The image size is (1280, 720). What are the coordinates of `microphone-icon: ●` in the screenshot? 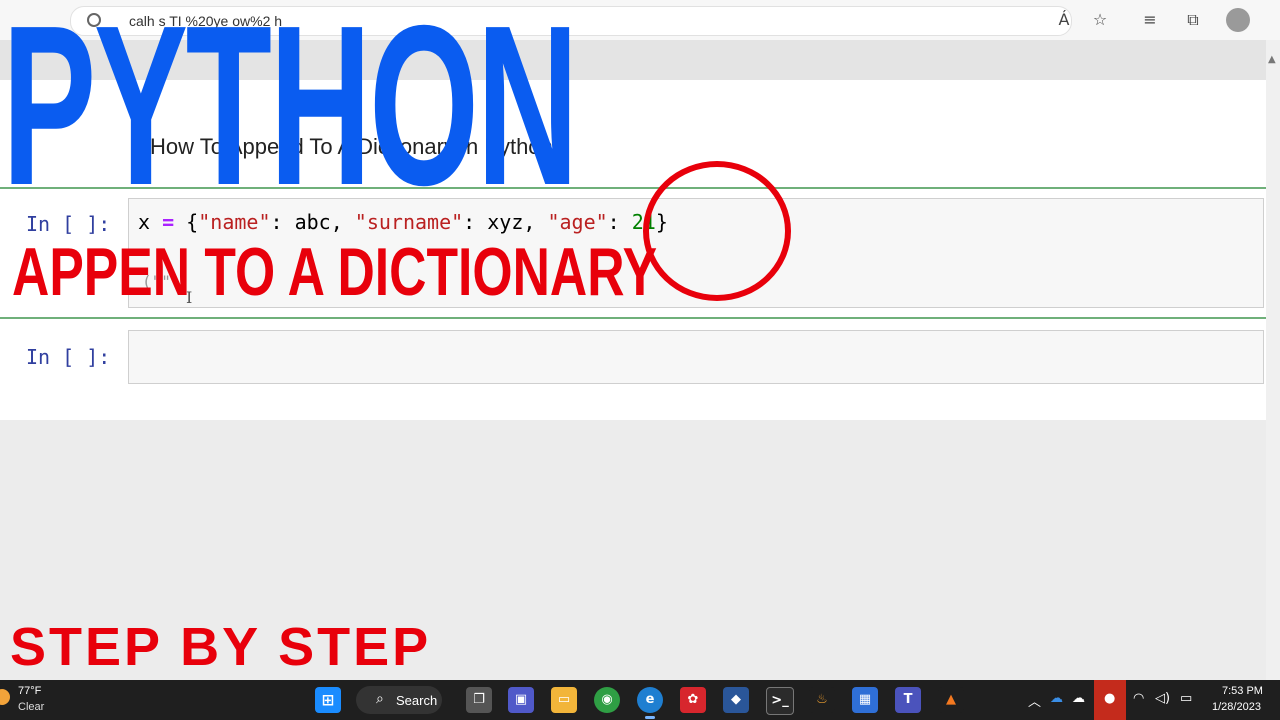 It's located at (1109, 698).